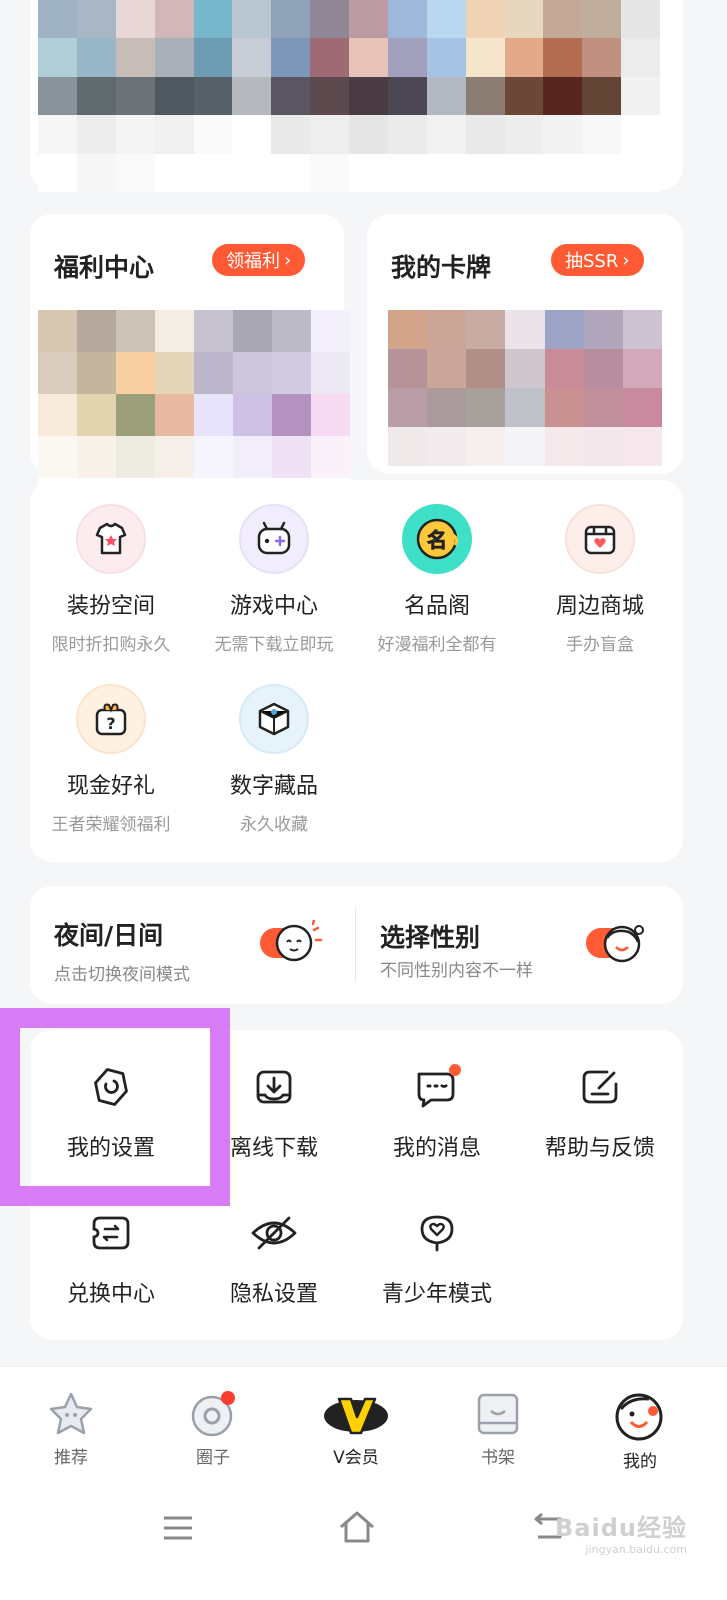  What do you see at coordinates (621, 1528) in the screenshot?
I see `watermark-text: Baidu经验` at bounding box center [621, 1528].